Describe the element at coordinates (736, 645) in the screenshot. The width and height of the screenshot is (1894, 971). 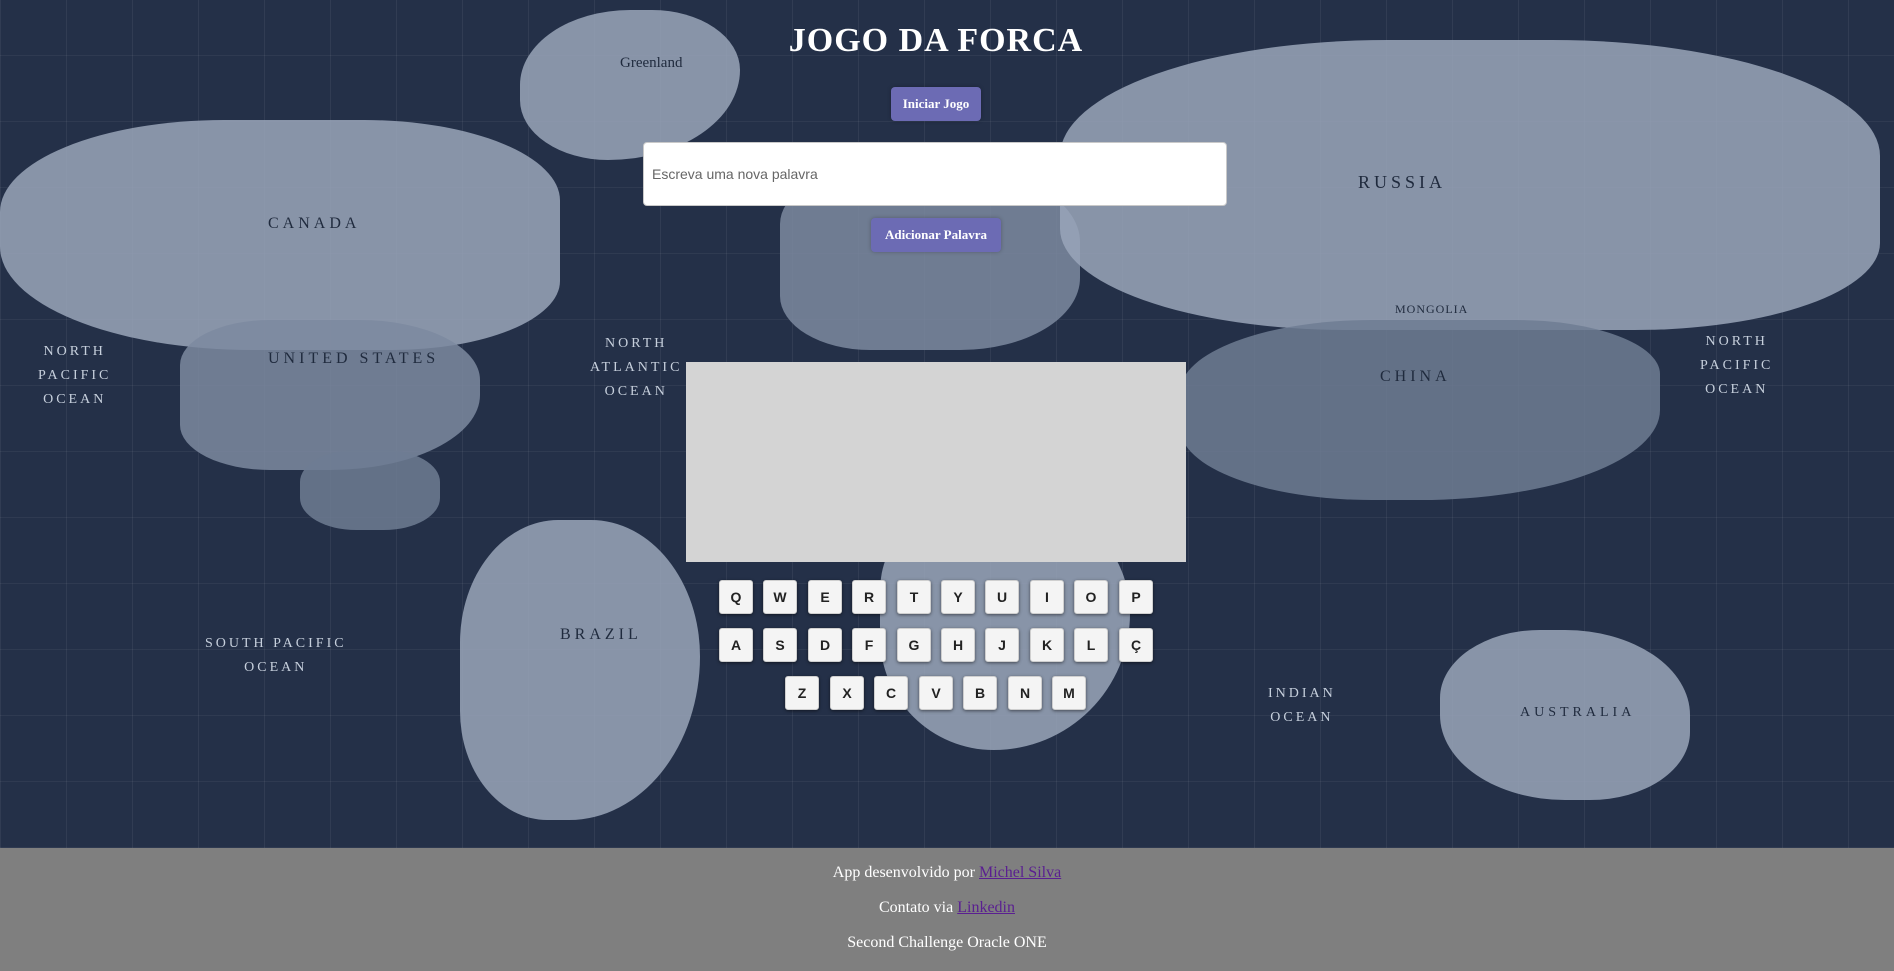
I see `key-a: A` at that location.